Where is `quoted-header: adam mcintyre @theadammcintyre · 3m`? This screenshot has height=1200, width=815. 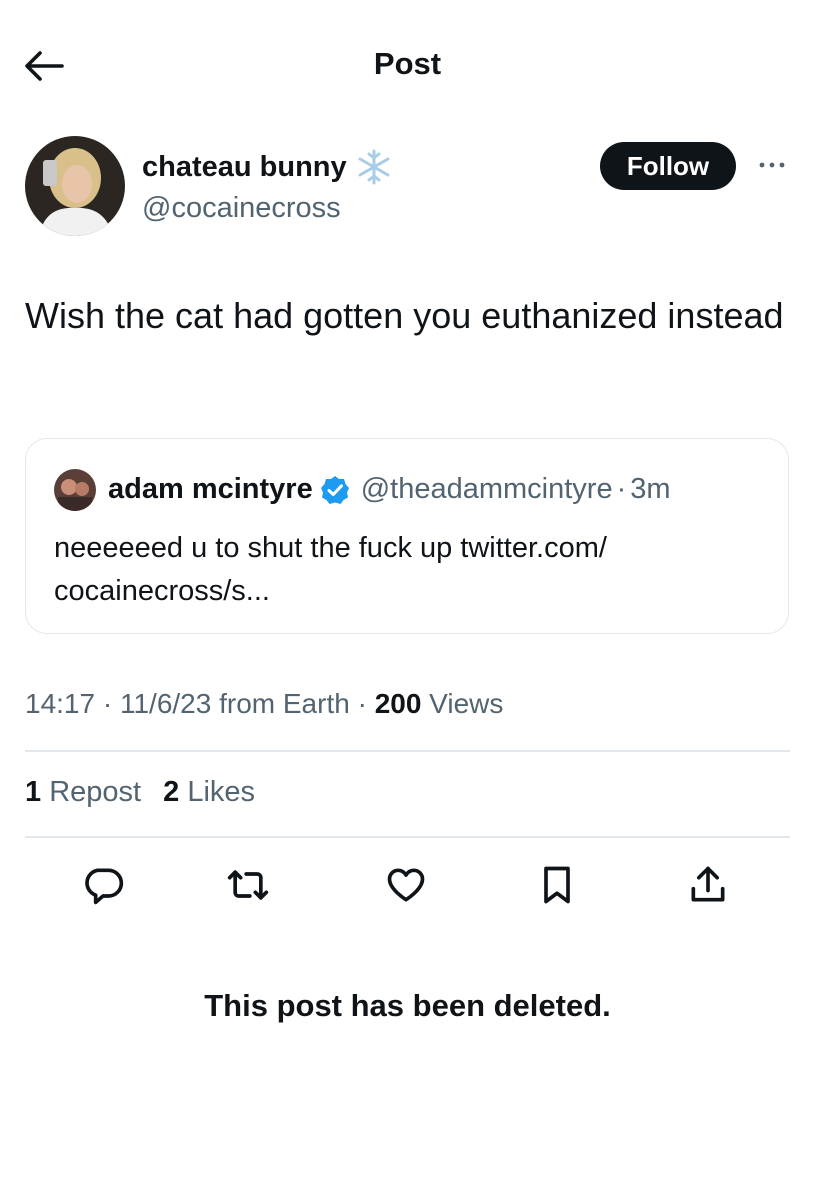
quoted-header: adam mcintyre @theadammcintyre · 3m is located at coordinates (389, 489).